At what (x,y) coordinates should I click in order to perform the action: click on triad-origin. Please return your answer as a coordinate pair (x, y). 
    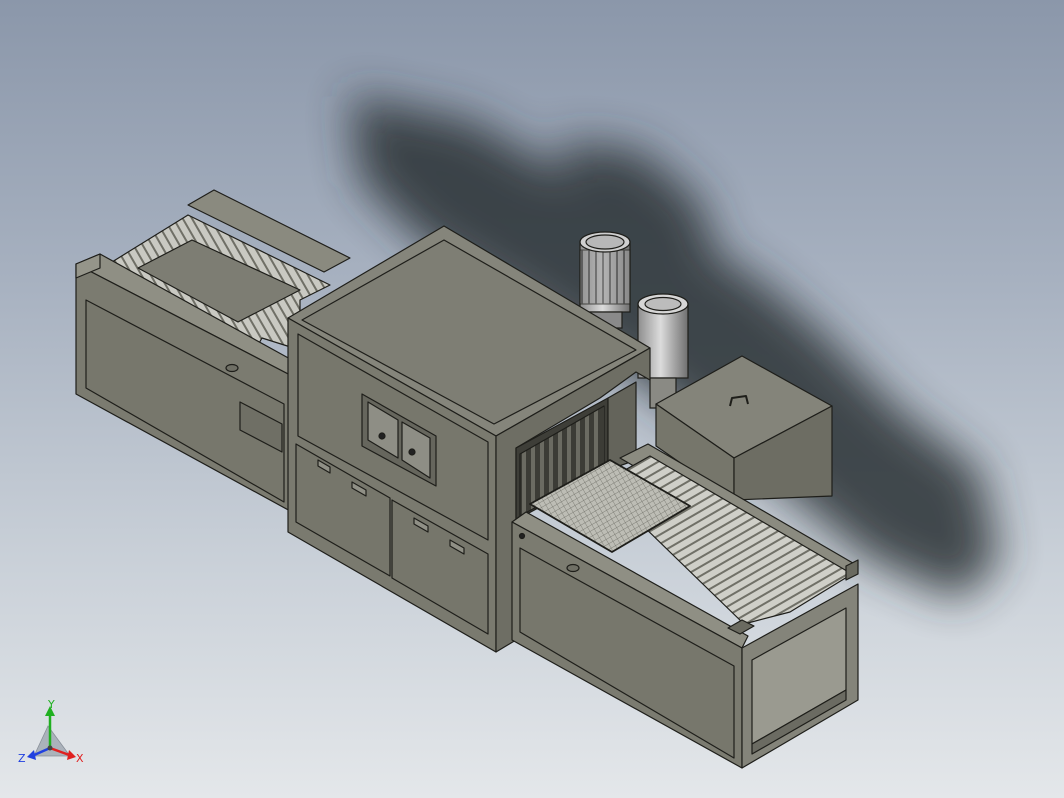
    Looking at the image, I should click on (50, 748).